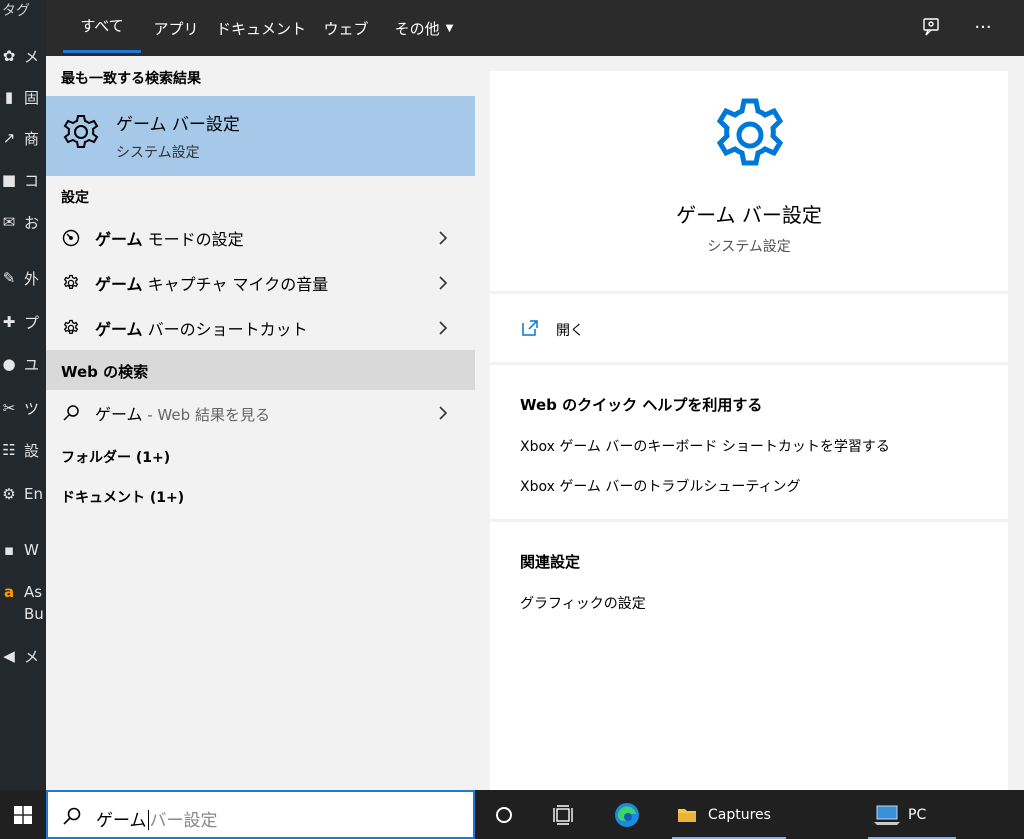 The image size is (1024, 839). What do you see at coordinates (912, 814) in the screenshot?
I see `taskbar-app-pc: PC` at bounding box center [912, 814].